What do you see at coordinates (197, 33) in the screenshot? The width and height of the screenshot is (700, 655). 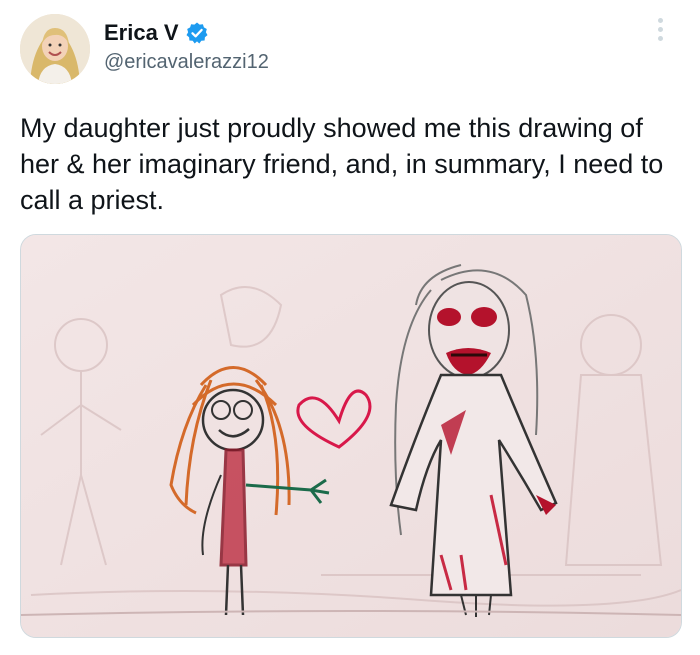 I see `verified-badge-icon` at bounding box center [197, 33].